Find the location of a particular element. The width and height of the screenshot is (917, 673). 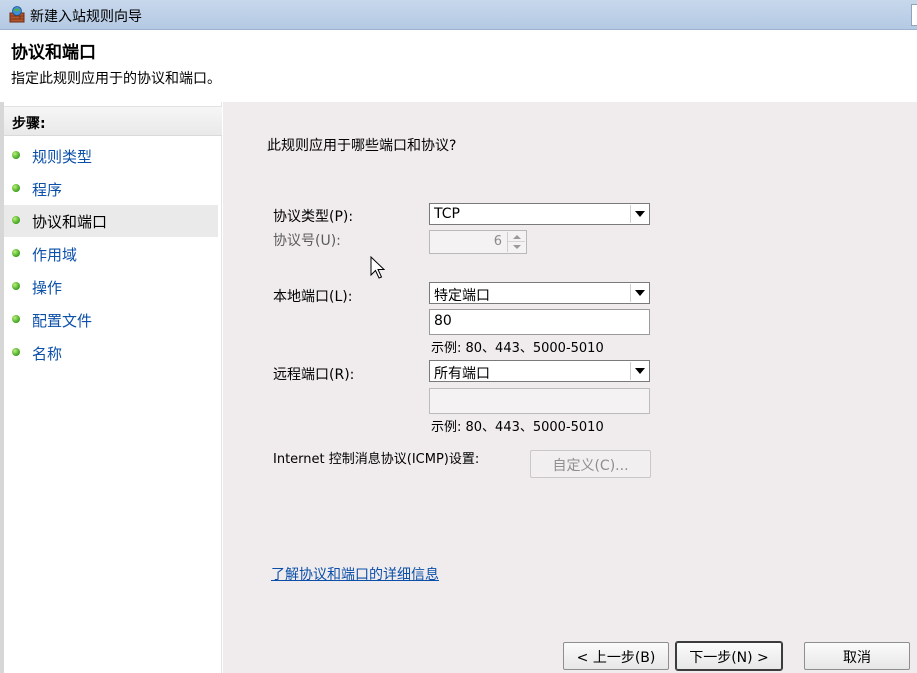

remote-port-example: 示例: 80、443、5000-5010 is located at coordinates (517, 427).